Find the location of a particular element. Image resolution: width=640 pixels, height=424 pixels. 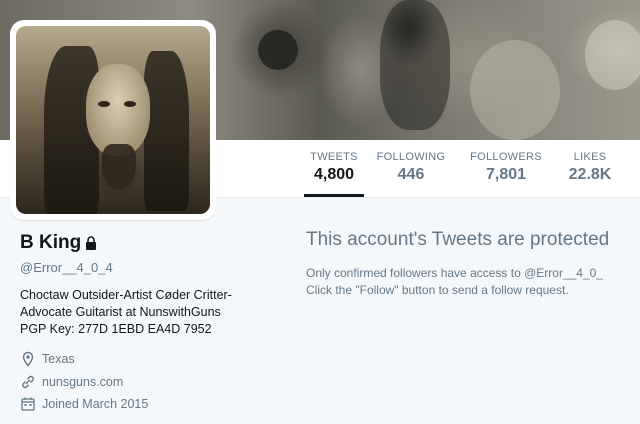

bio-line: PGP Key: 277D 1EBD EA4D 7952 is located at coordinates (116, 329).